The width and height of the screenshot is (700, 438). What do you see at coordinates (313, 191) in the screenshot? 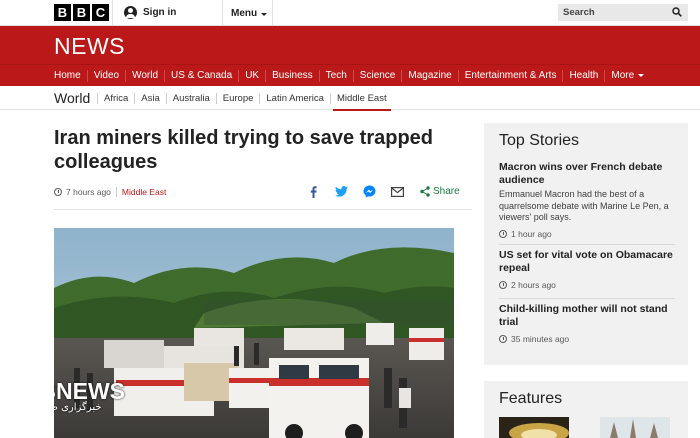
I see `facebook-icon` at bounding box center [313, 191].